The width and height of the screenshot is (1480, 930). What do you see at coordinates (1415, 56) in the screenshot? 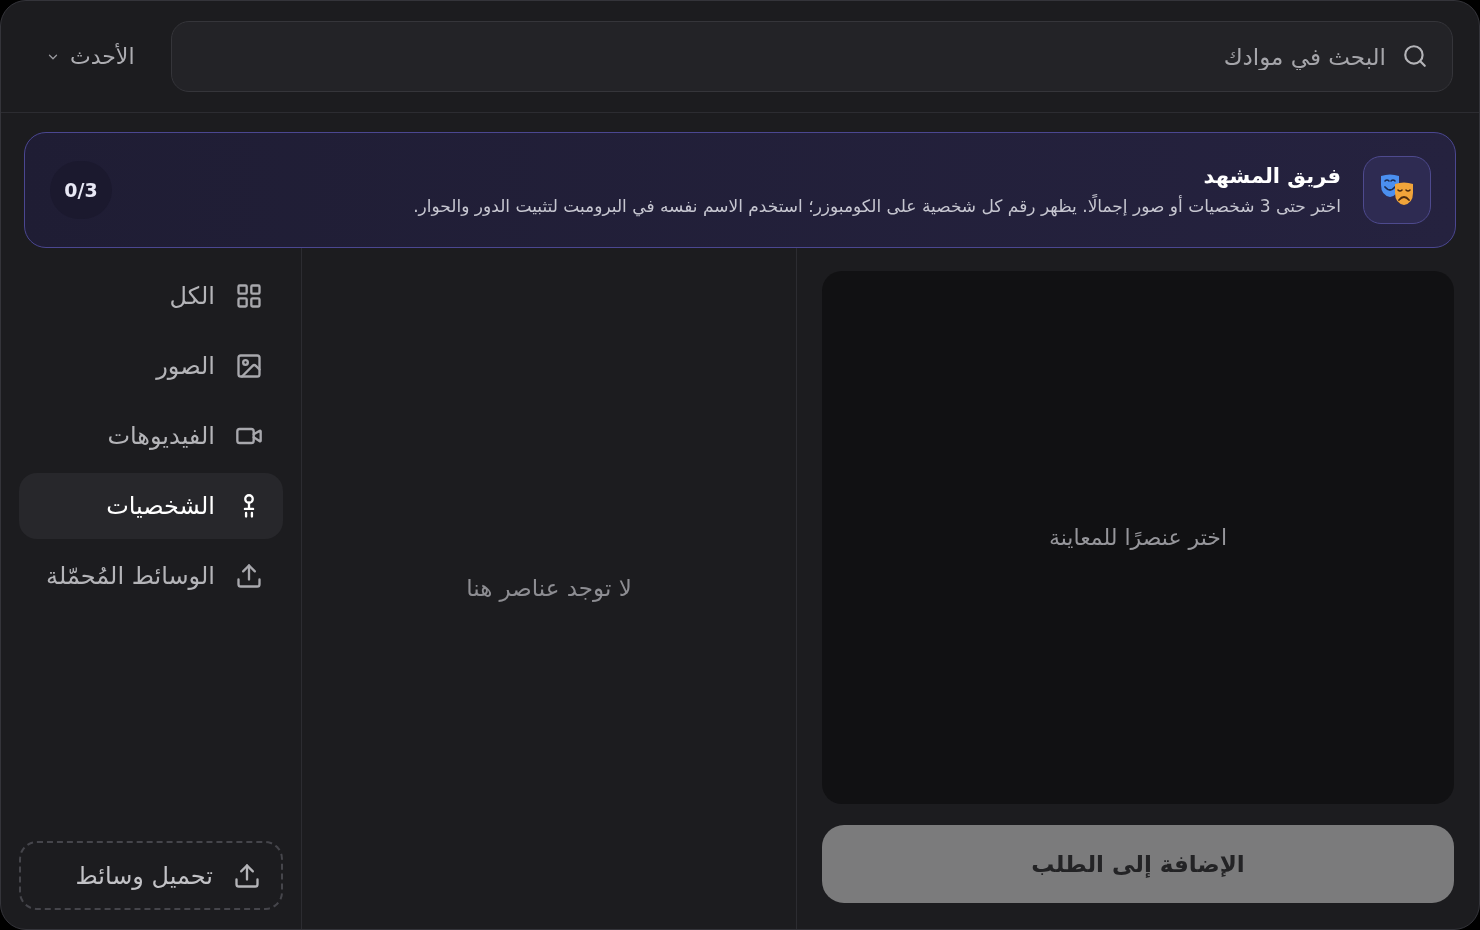
I see `search-icon` at bounding box center [1415, 56].